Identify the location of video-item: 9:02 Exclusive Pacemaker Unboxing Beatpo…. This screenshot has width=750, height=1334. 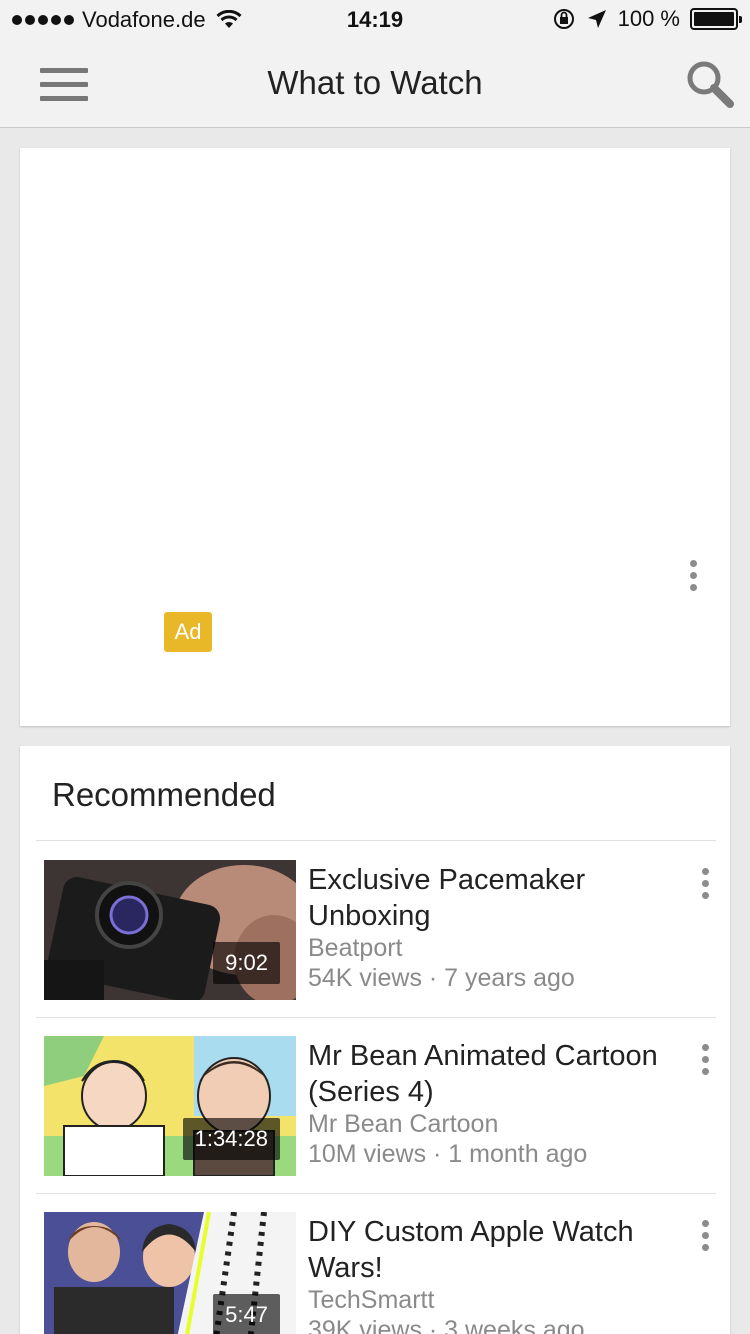
(380, 948).